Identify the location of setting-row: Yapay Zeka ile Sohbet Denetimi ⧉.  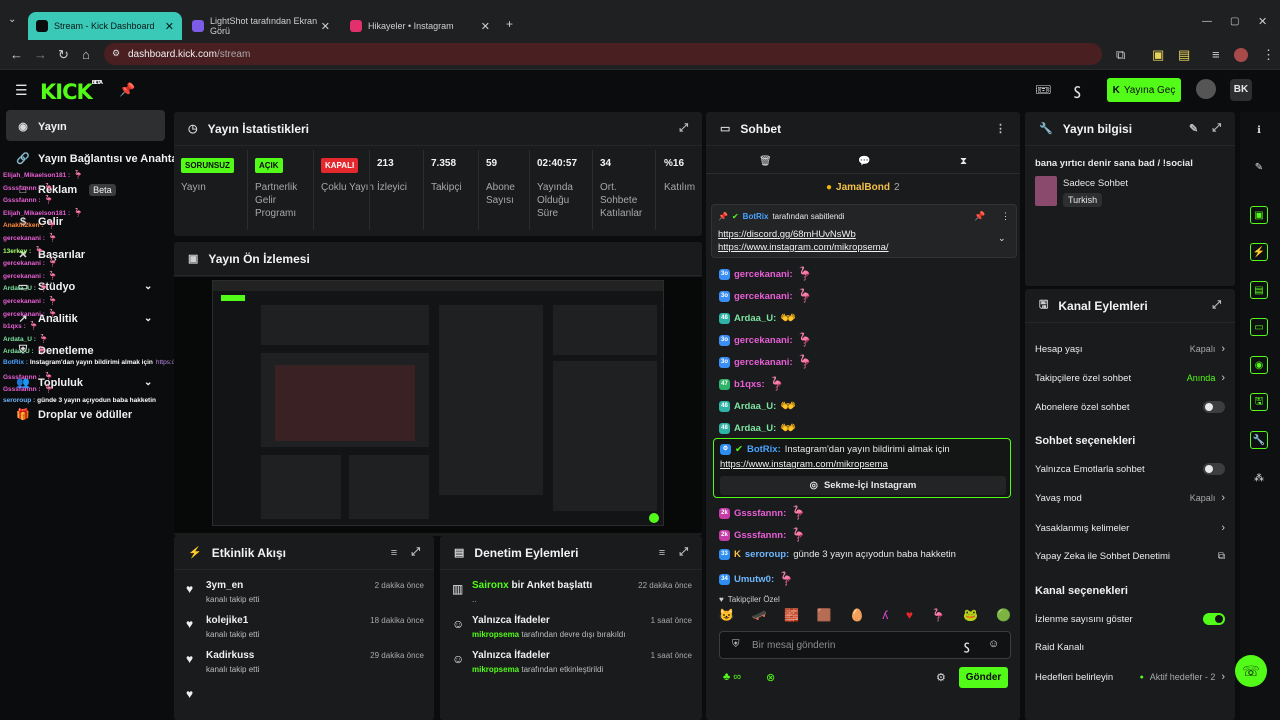
(1130, 556).